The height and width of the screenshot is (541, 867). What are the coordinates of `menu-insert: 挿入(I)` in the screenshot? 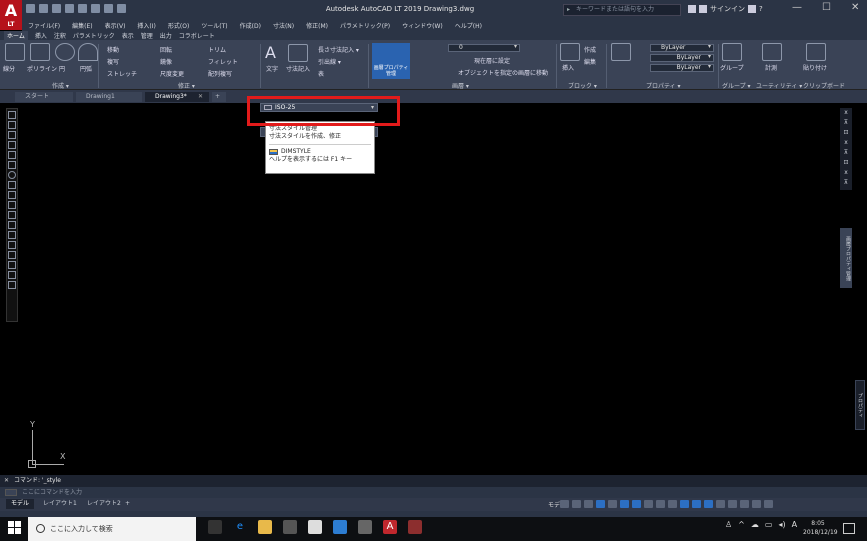 It's located at (146, 25).